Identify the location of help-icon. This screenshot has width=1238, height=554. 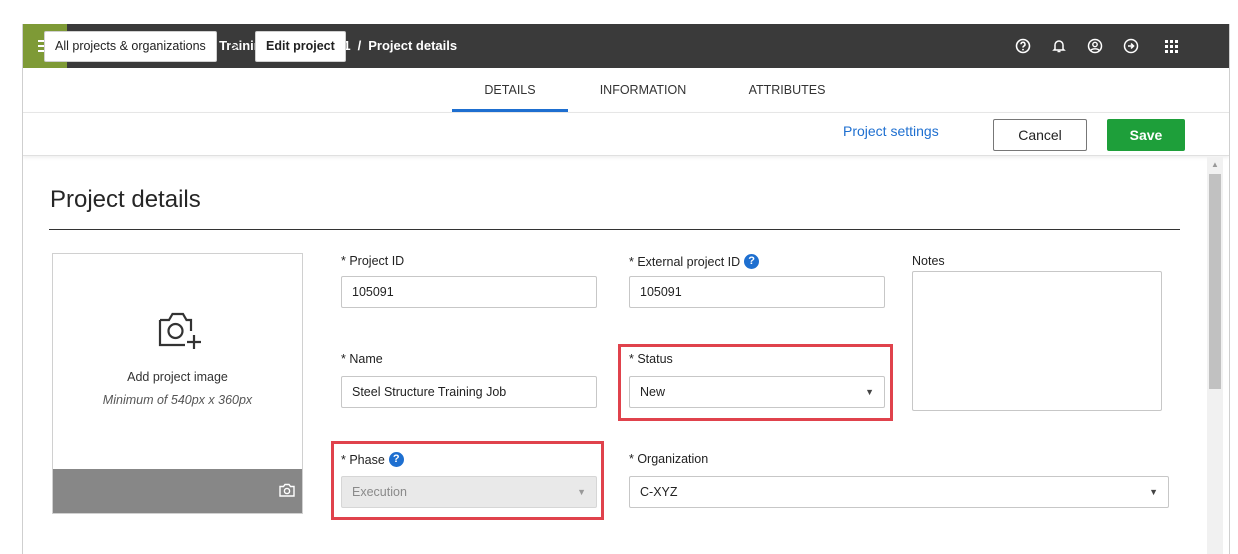
(1023, 46).